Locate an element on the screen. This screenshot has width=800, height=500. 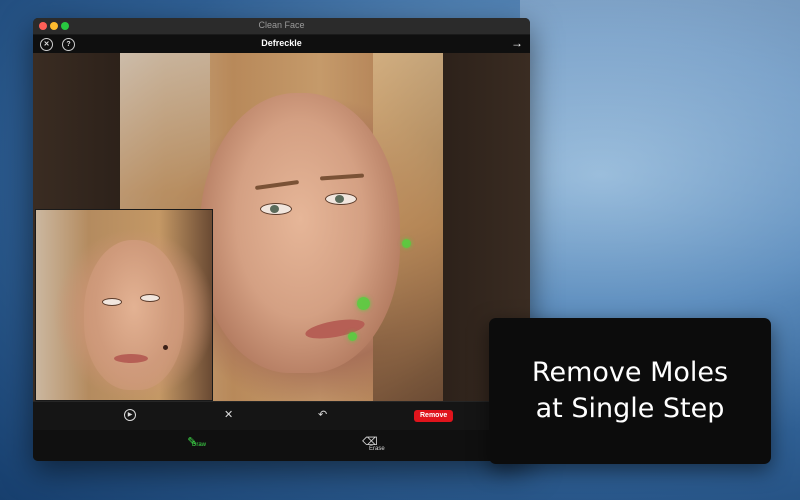
top-toolbar: ✕ ? Defreckle → is located at coordinates (281, 44).